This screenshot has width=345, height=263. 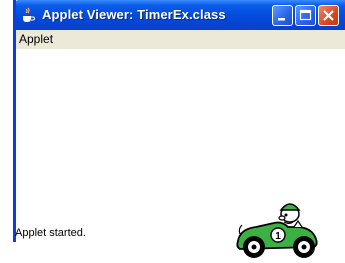 What do you see at coordinates (180, 39) in the screenshot?
I see `menu-bar: Applet` at bounding box center [180, 39].